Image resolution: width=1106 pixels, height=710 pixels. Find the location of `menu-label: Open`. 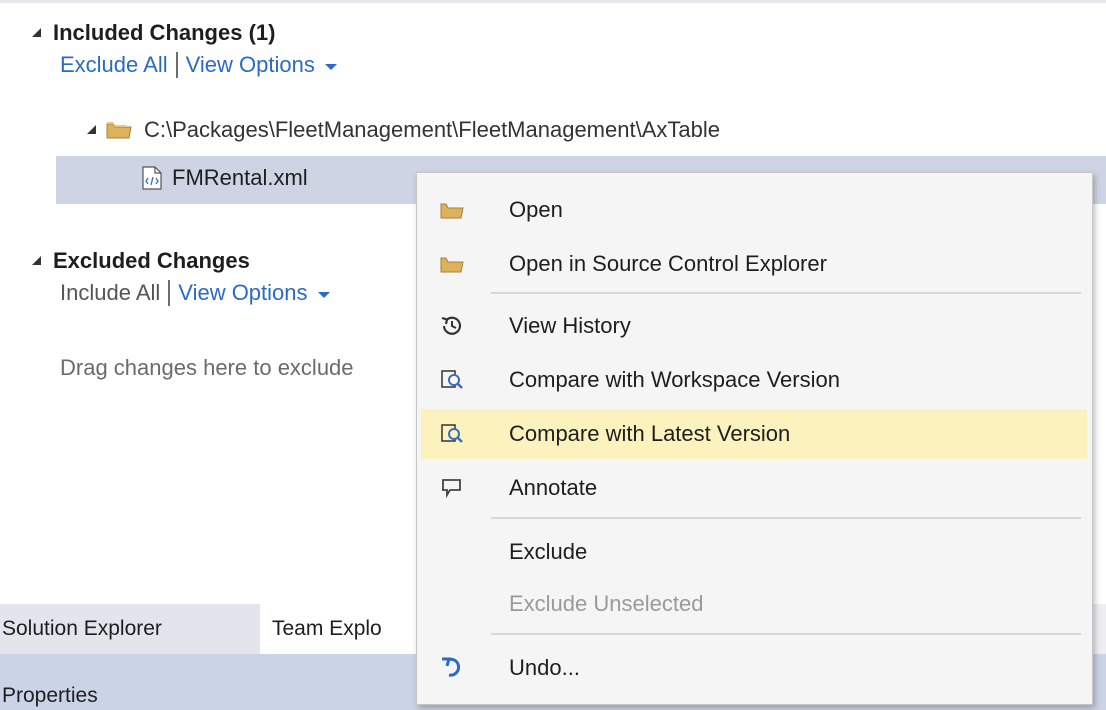

menu-label: Open is located at coordinates (536, 209).